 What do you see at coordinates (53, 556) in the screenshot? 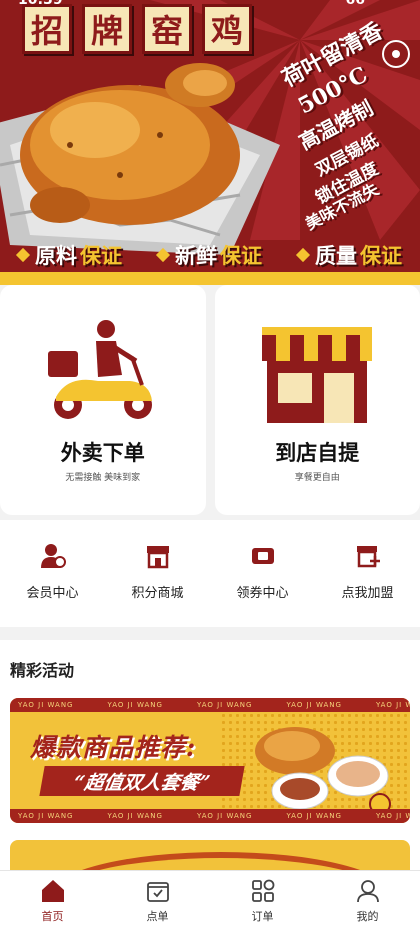
I see `member-icon` at bounding box center [53, 556].